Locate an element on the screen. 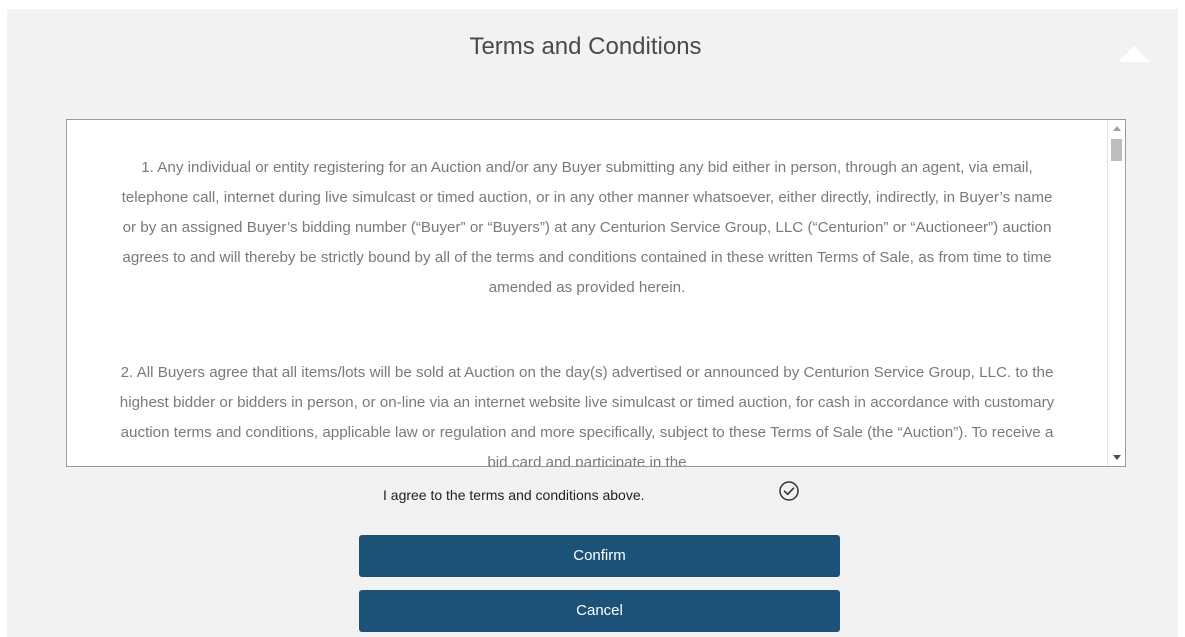 The height and width of the screenshot is (637, 1185). vertical-scrollbar is located at coordinates (1116, 293).